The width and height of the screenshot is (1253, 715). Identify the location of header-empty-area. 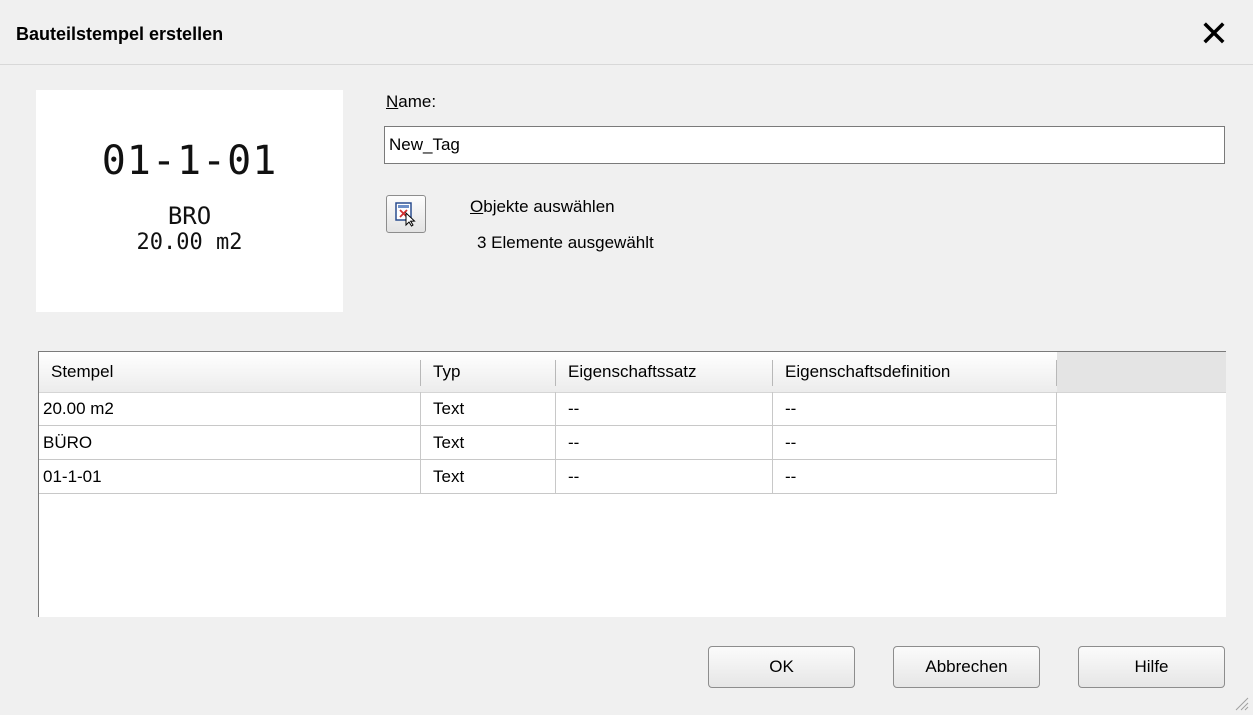
(1141, 372).